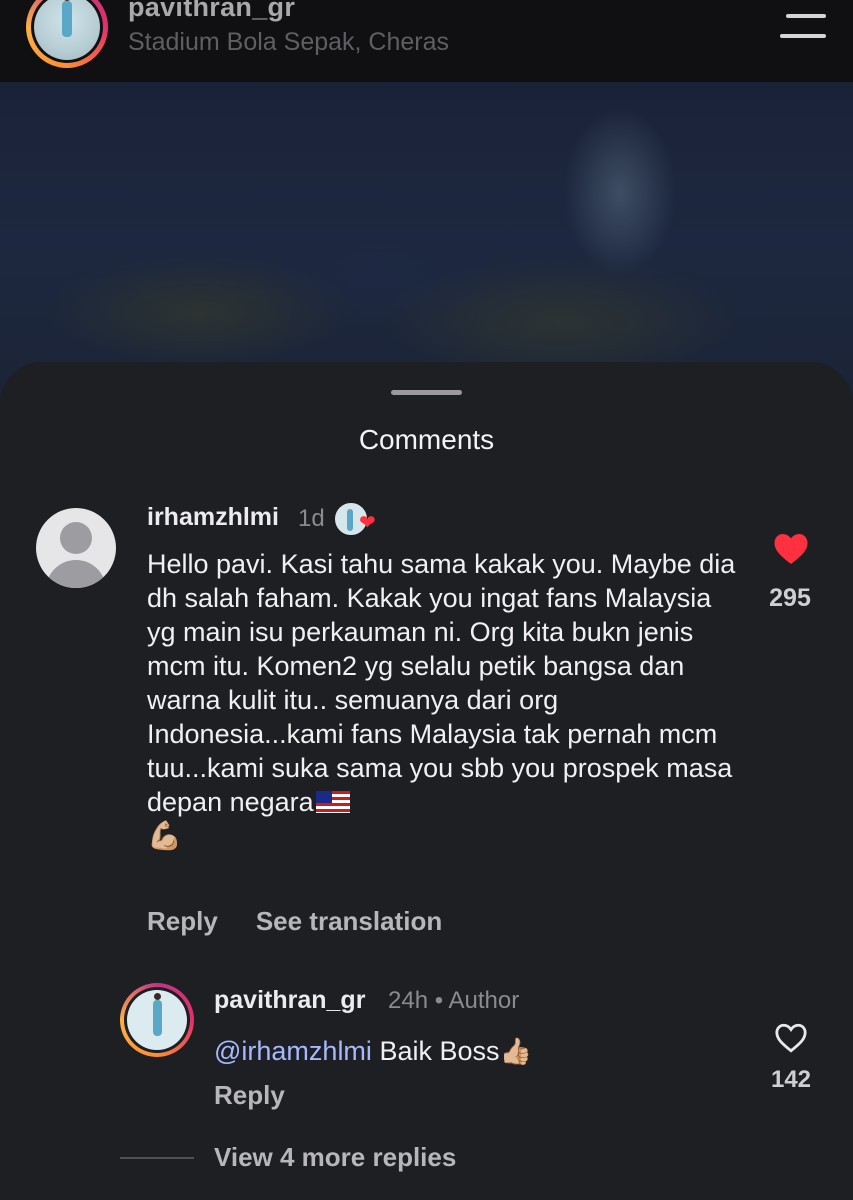 This screenshot has width=853, height=1200. I want to click on thumbs-up-emoji: 👍🏼, so click(515, 1051).